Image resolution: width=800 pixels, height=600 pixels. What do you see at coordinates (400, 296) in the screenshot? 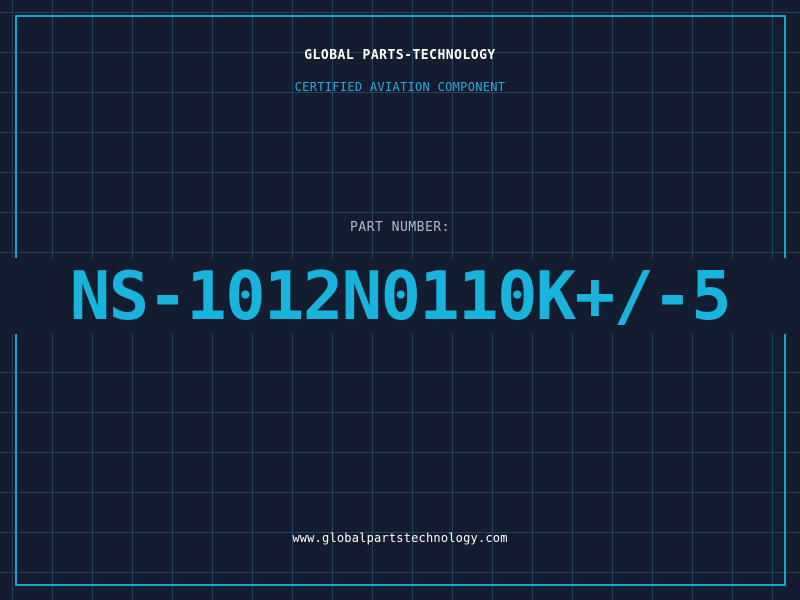
I see `part-number-value: NS-1012N0110K+/-5` at bounding box center [400, 296].